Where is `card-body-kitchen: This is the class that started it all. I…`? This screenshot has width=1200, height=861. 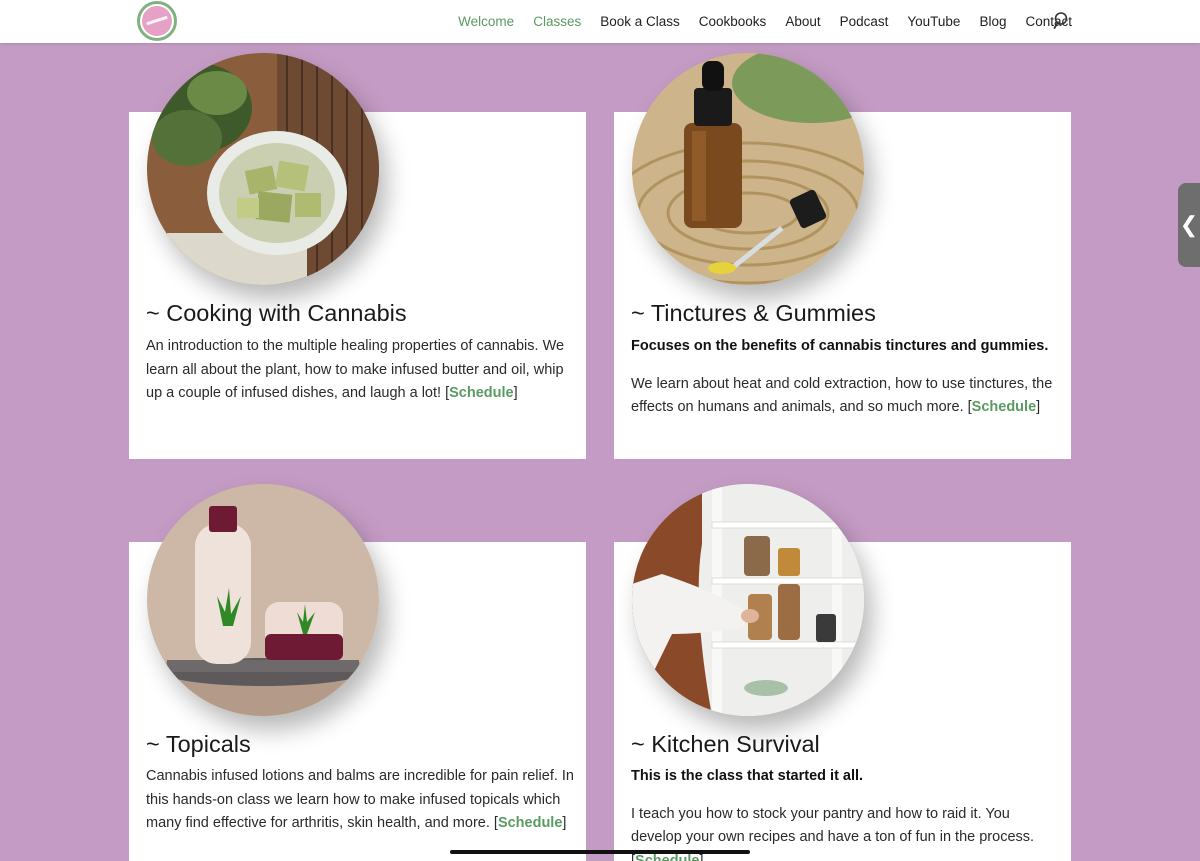 card-body-kitchen: This is the class that started it all. I… is located at coordinates (846, 813).